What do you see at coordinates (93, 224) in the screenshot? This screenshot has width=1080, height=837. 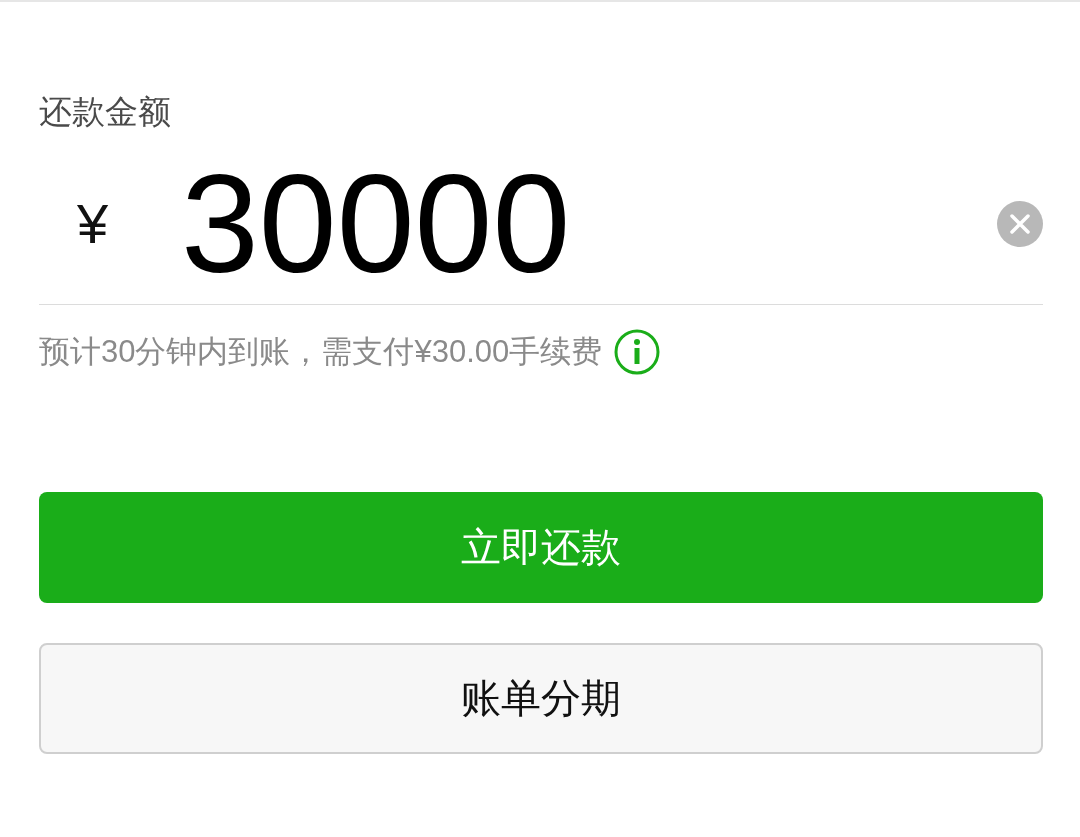 I see `currency-symbol: ¥` at bounding box center [93, 224].